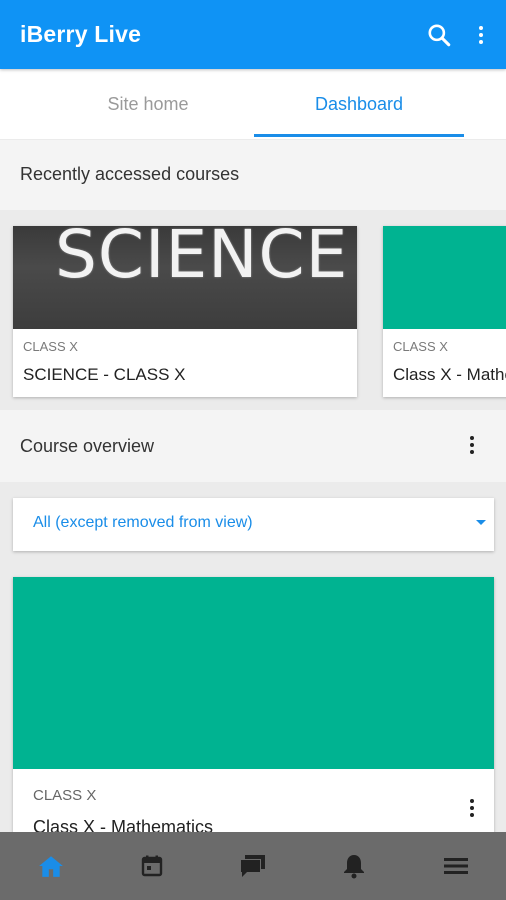 The width and height of the screenshot is (506, 900). I want to click on menu-icon, so click(455, 866).